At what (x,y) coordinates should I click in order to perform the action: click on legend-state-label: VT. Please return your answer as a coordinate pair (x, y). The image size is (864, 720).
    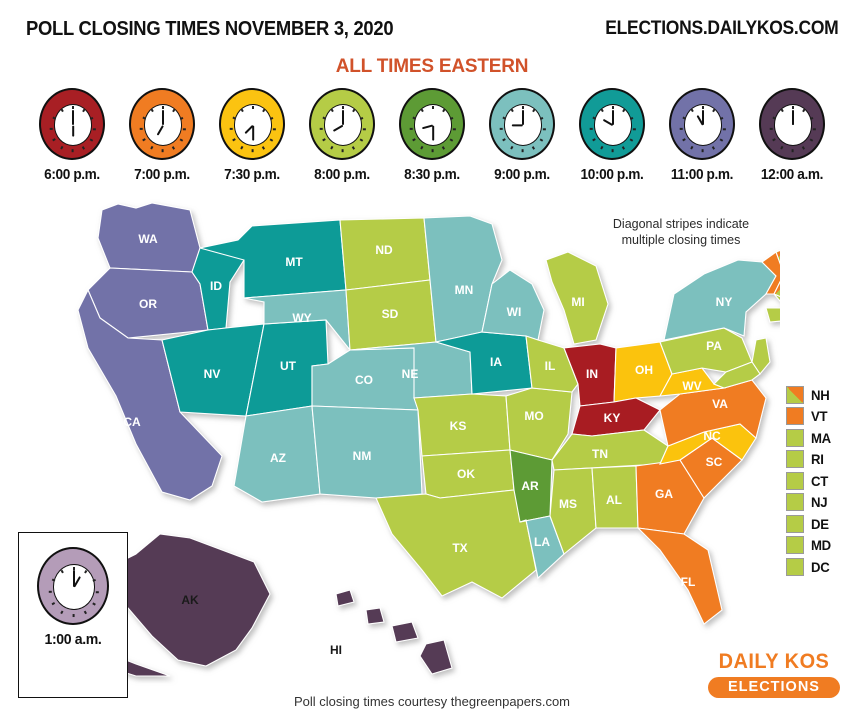
    Looking at the image, I should click on (819, 416).